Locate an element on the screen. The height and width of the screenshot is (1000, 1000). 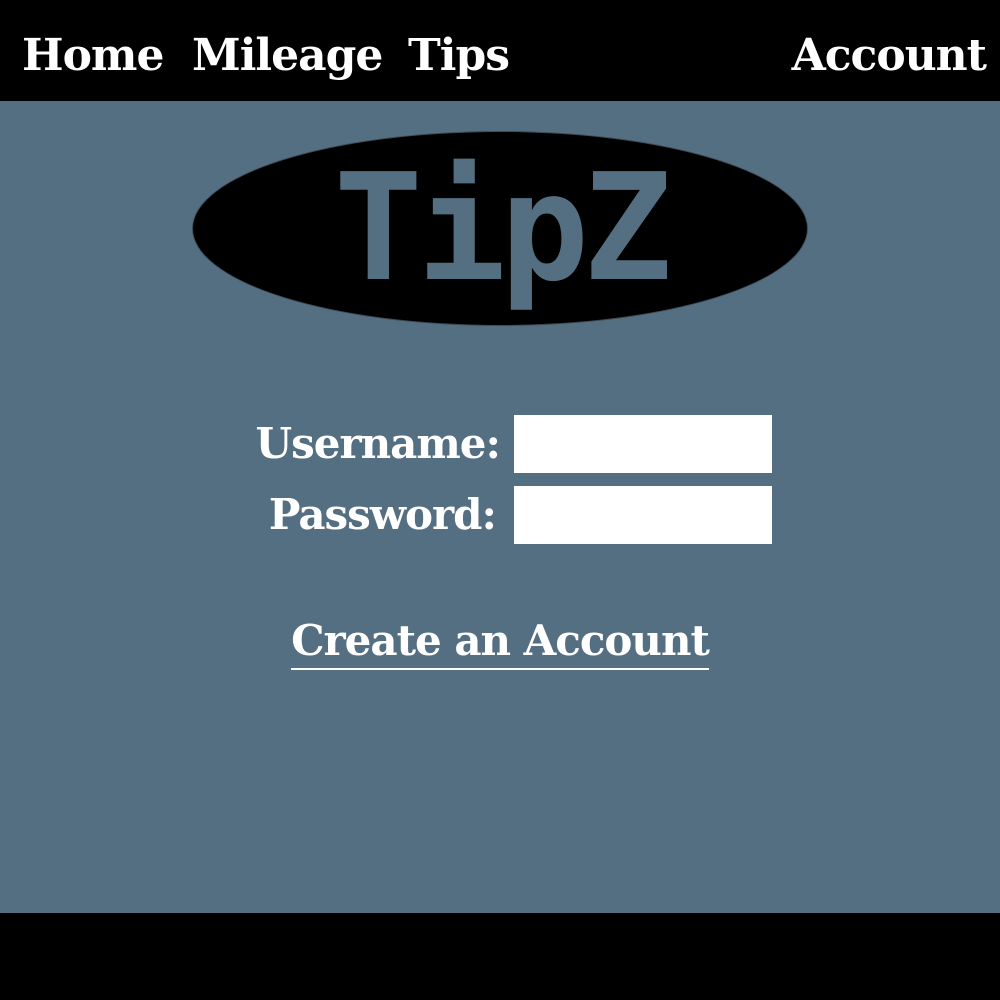
username-label: Username: is located at coordinates (378, 443).